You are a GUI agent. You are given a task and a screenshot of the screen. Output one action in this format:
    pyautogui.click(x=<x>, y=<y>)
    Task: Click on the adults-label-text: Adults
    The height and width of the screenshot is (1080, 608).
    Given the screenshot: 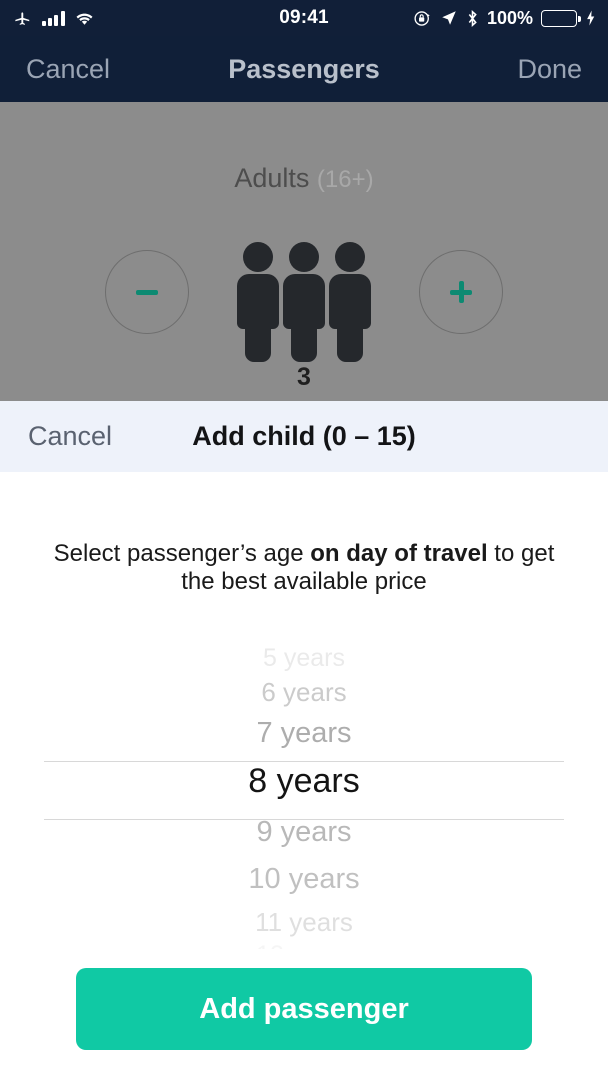 What is the action you would take?
    pyautogui.click(x=272, y=178)
    